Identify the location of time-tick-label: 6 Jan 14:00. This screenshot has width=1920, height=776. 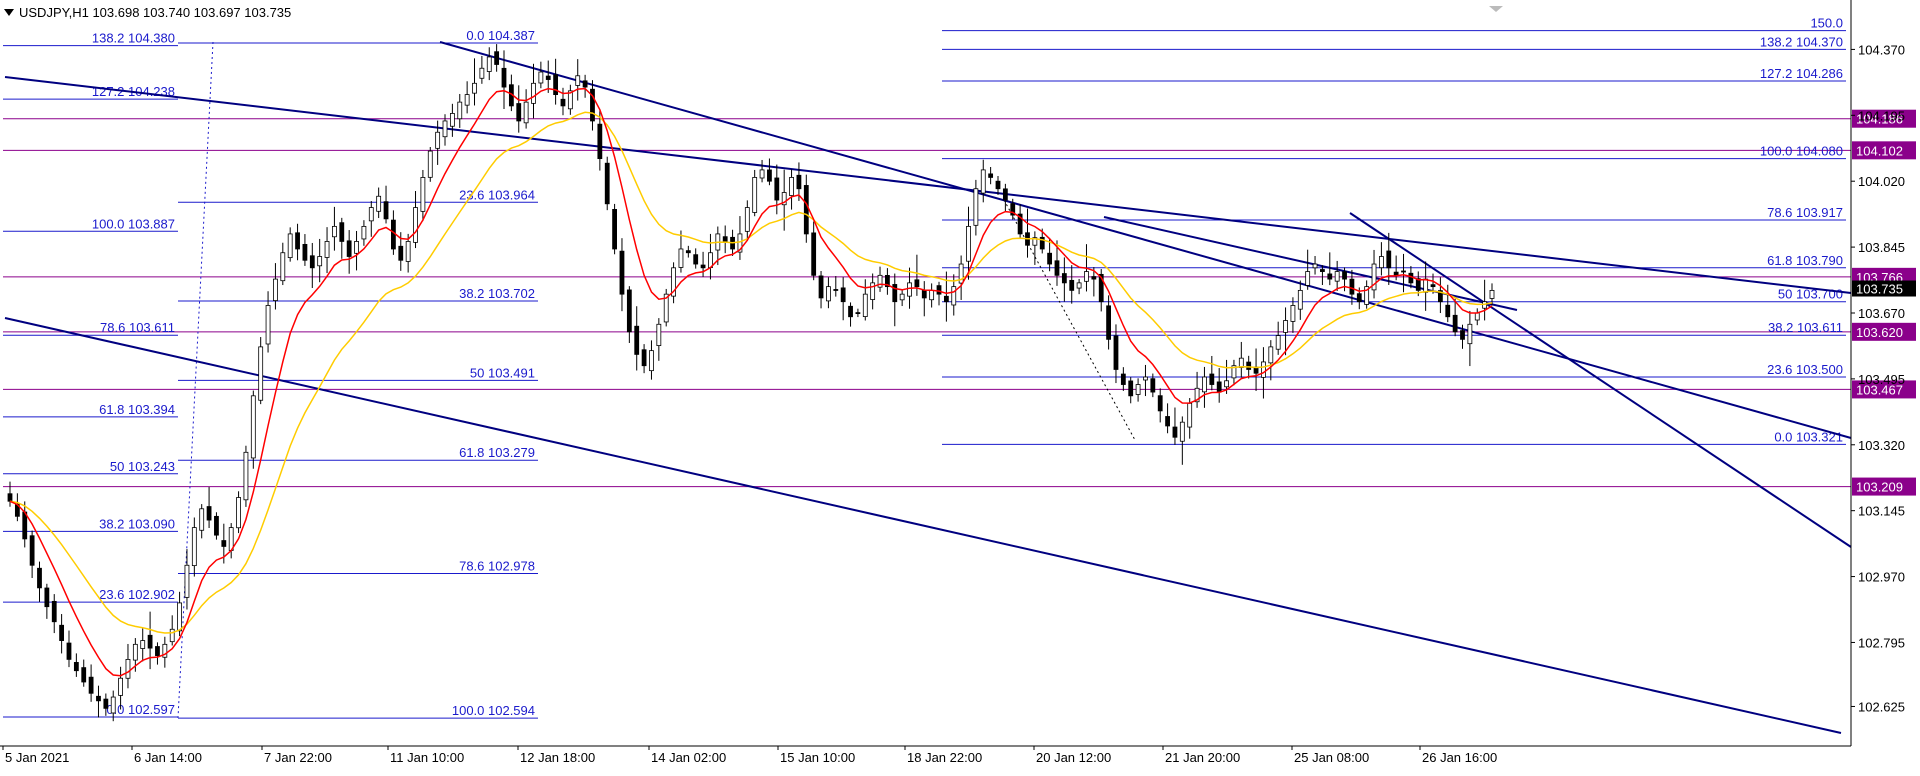
(168, 757).